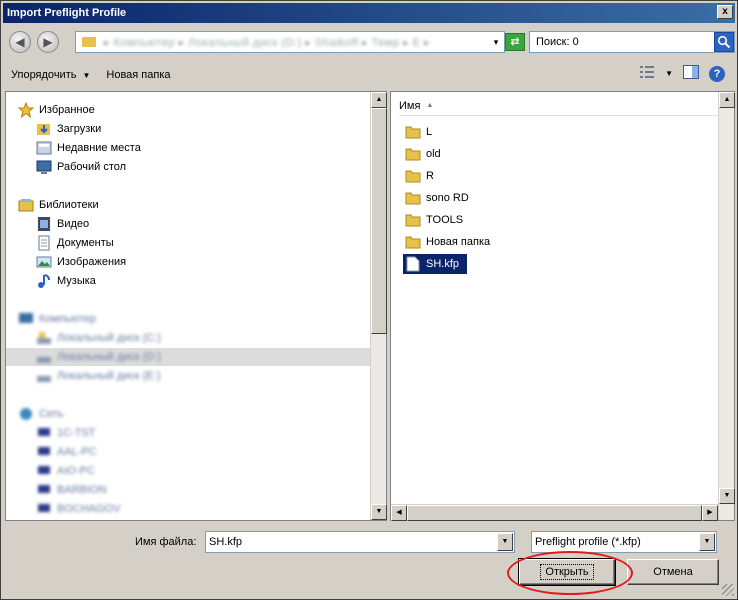 Image resolution: width=738 pixels, height=600 pixels. I want to click on search-box, so click(632, 42).